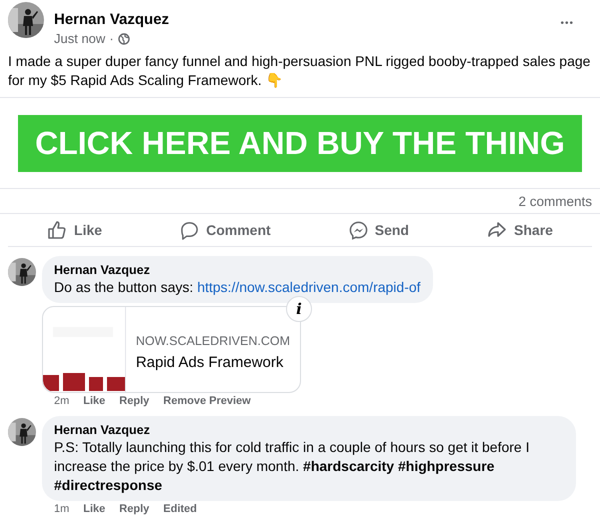 The height and width of the screenshot is (515, 600). Describe the element at coordinates (497, 230) in the screenshot. I see `share-icon` at that location.